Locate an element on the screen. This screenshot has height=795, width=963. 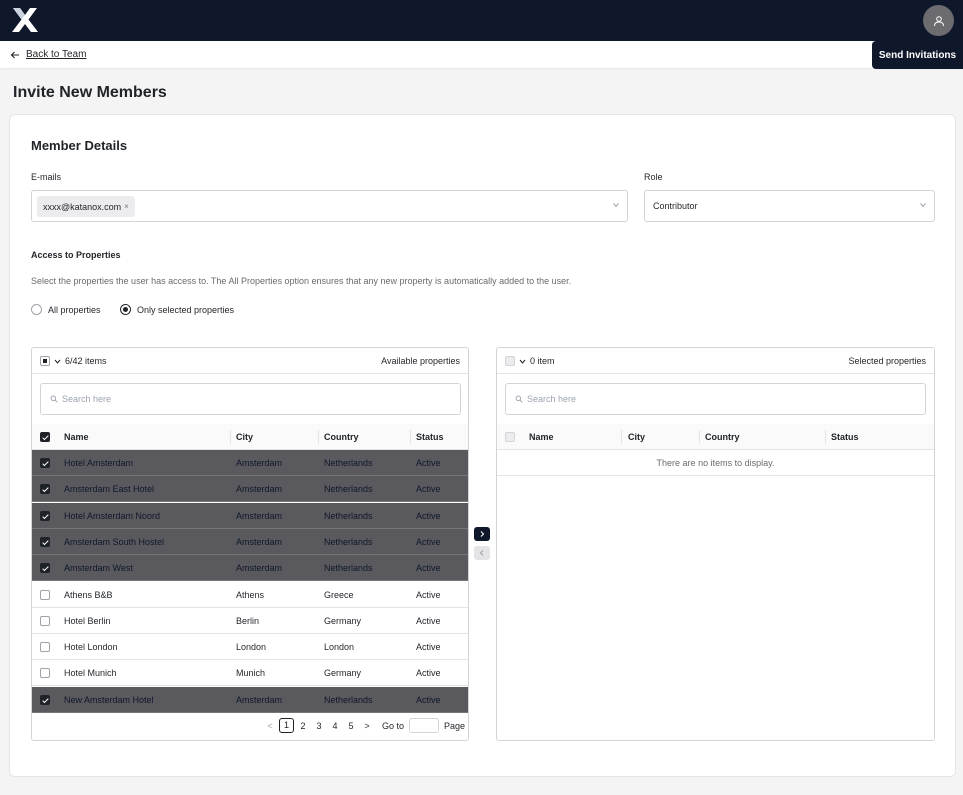
select-all-control: 0 item is located at coordinates (530, 361).